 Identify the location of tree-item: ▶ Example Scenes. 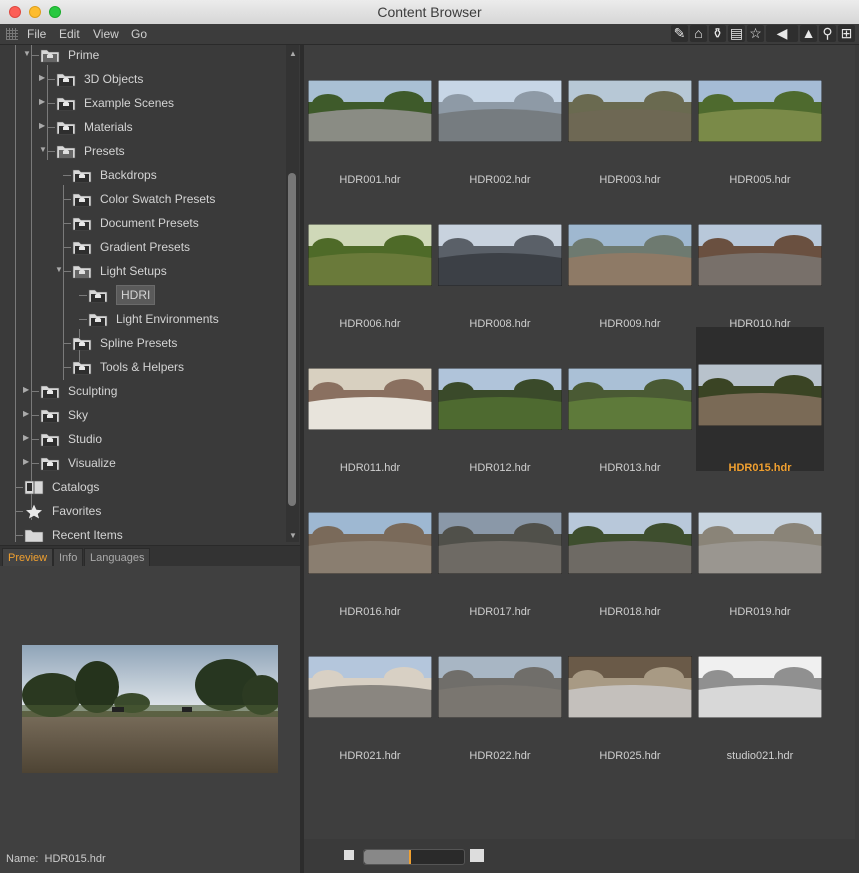
(106, 103).